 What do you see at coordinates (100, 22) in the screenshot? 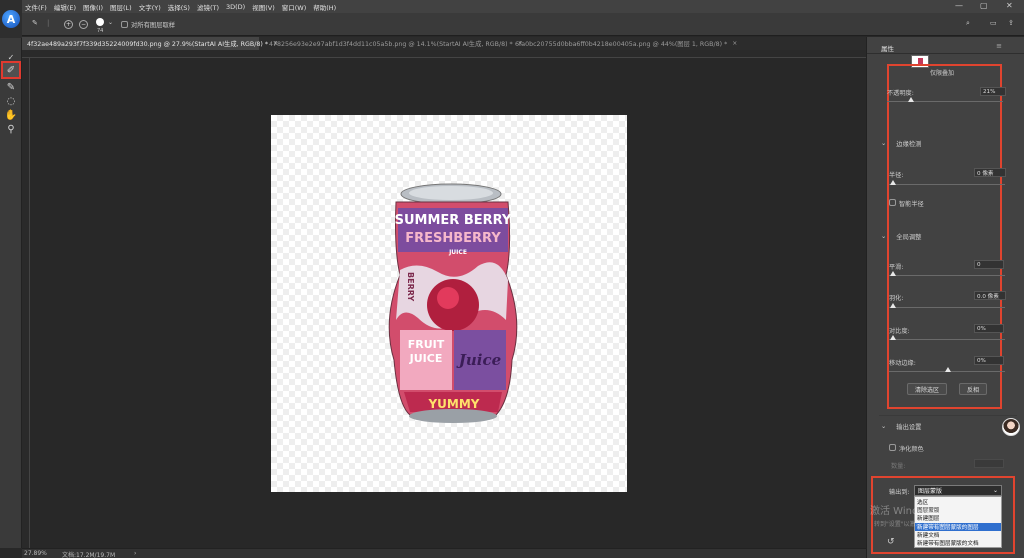
I see `brush-size-icon` at bounding box center [100, 22].